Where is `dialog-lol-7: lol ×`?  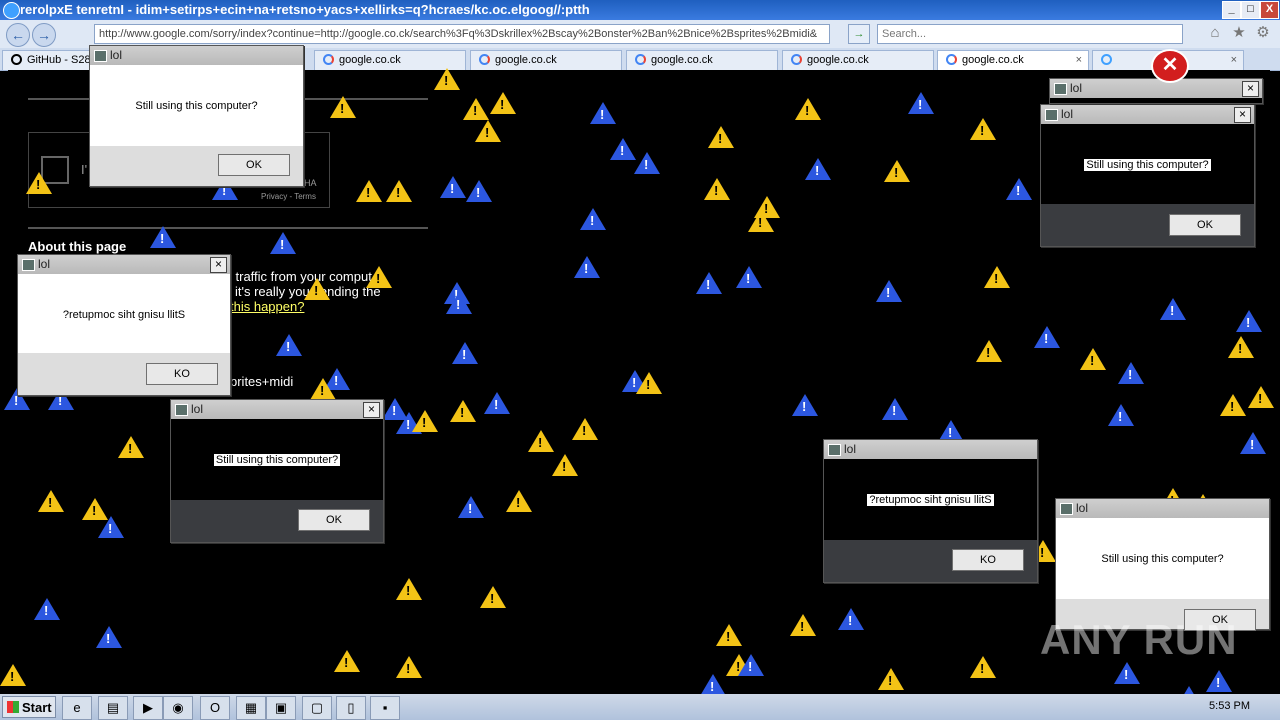
dialog-lol-7: lol × is located at coordinates (1156, 91).